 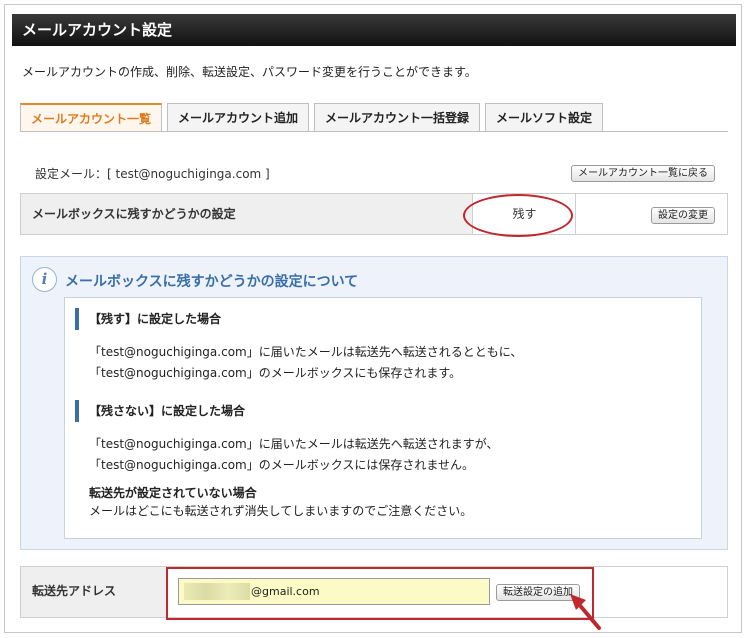 I want to click on note-title: 転送先が設定されていない場合, so click(x=173, y=493).